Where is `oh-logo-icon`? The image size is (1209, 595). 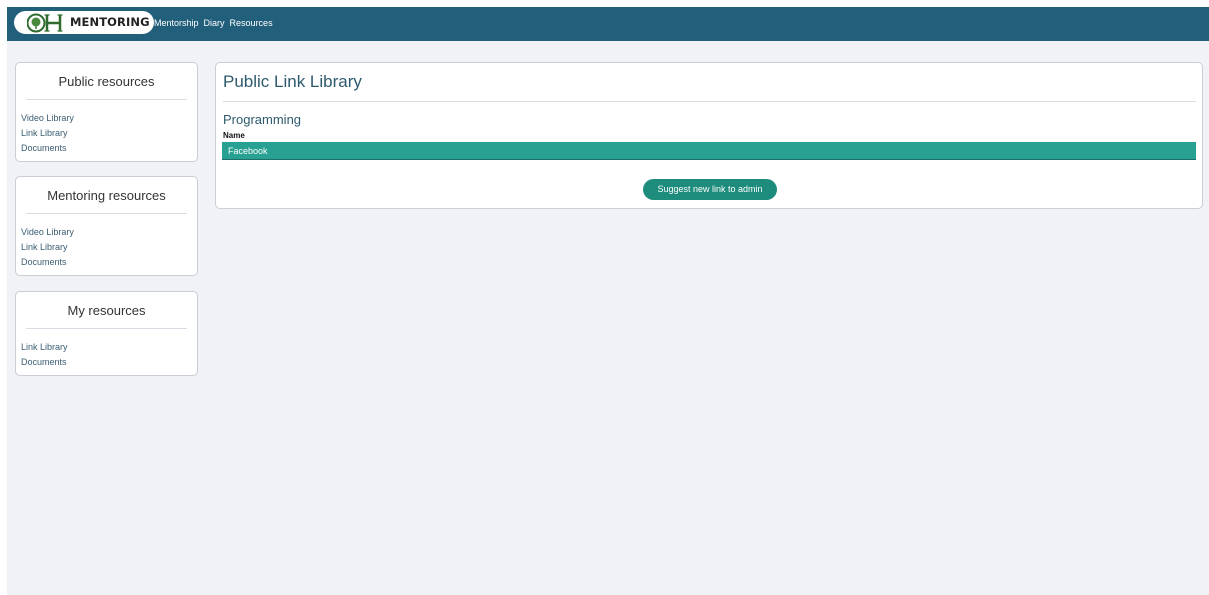
oh-logo-icon is located at coordinates (45, 23).